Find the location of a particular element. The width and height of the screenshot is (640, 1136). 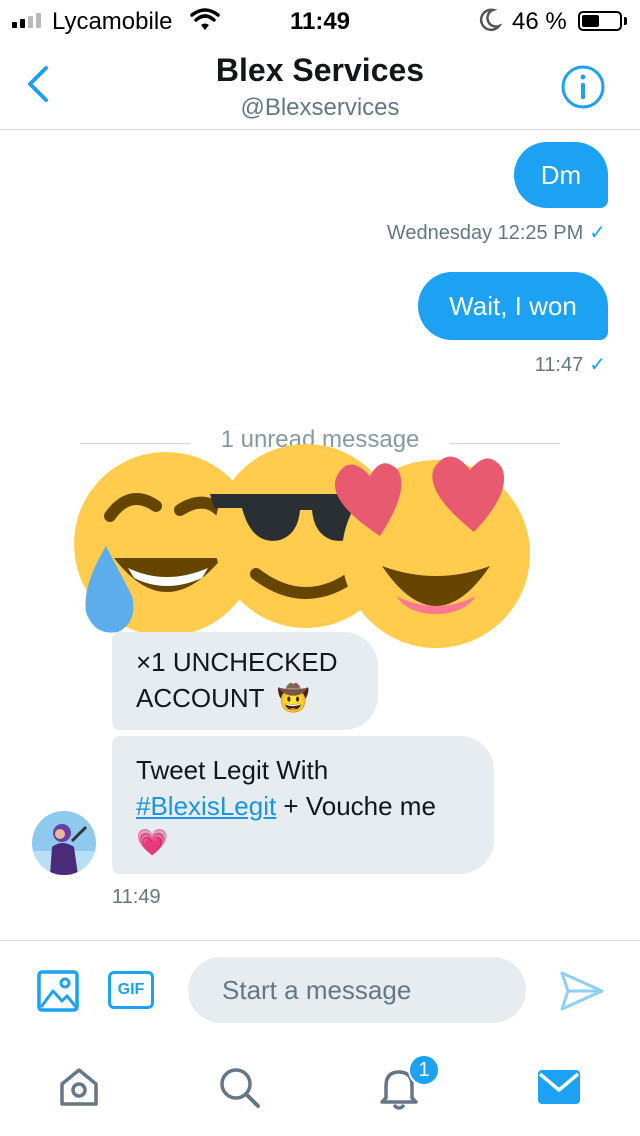

message-text: ACCOUNT is located at coordinates (200, 698).